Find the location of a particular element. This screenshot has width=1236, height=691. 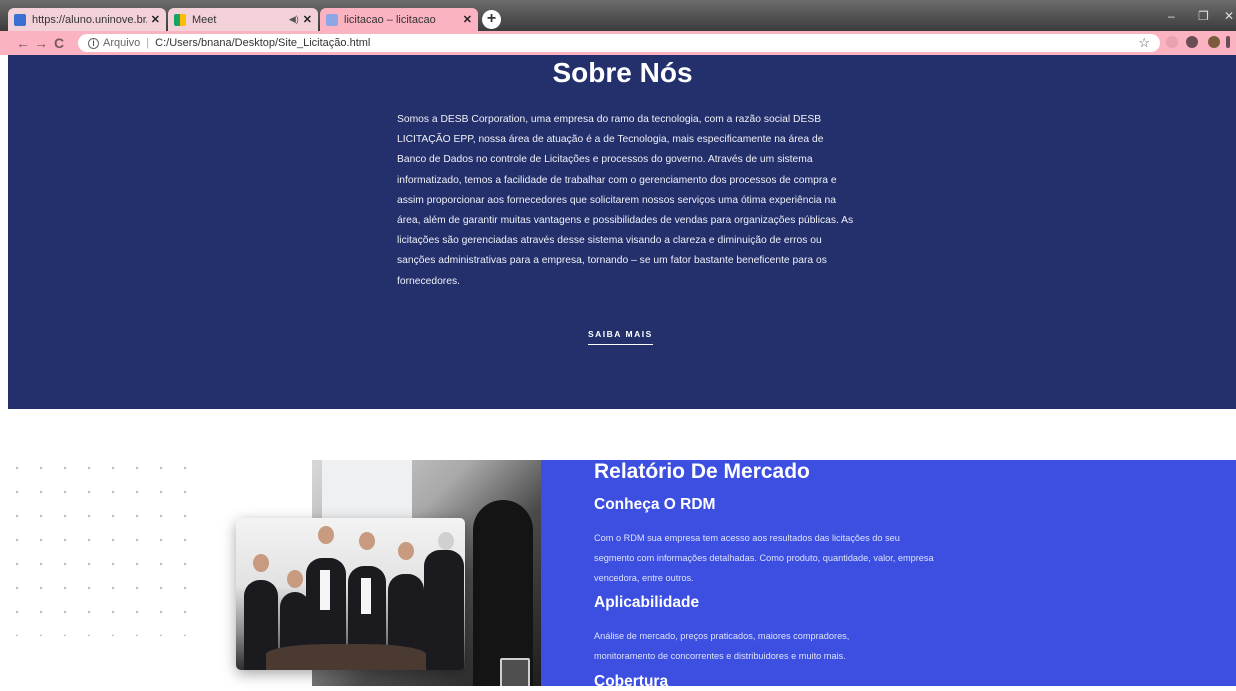

cobertura-heading: Cobertura is located at coordinates (631, 681).